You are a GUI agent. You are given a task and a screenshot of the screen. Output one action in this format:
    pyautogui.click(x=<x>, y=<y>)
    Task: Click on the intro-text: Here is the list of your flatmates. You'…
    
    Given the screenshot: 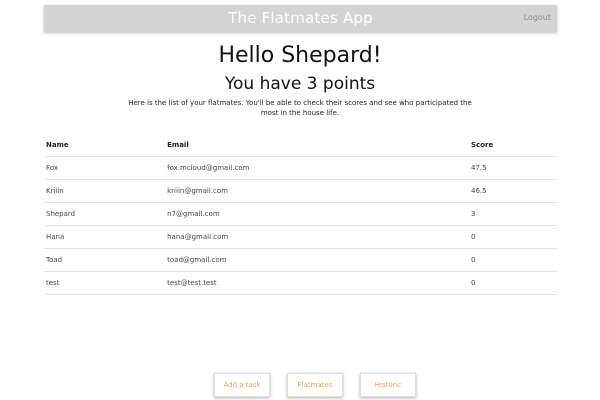 What is the action you would take?
    pyautogui.click(x=300, y=108)
    